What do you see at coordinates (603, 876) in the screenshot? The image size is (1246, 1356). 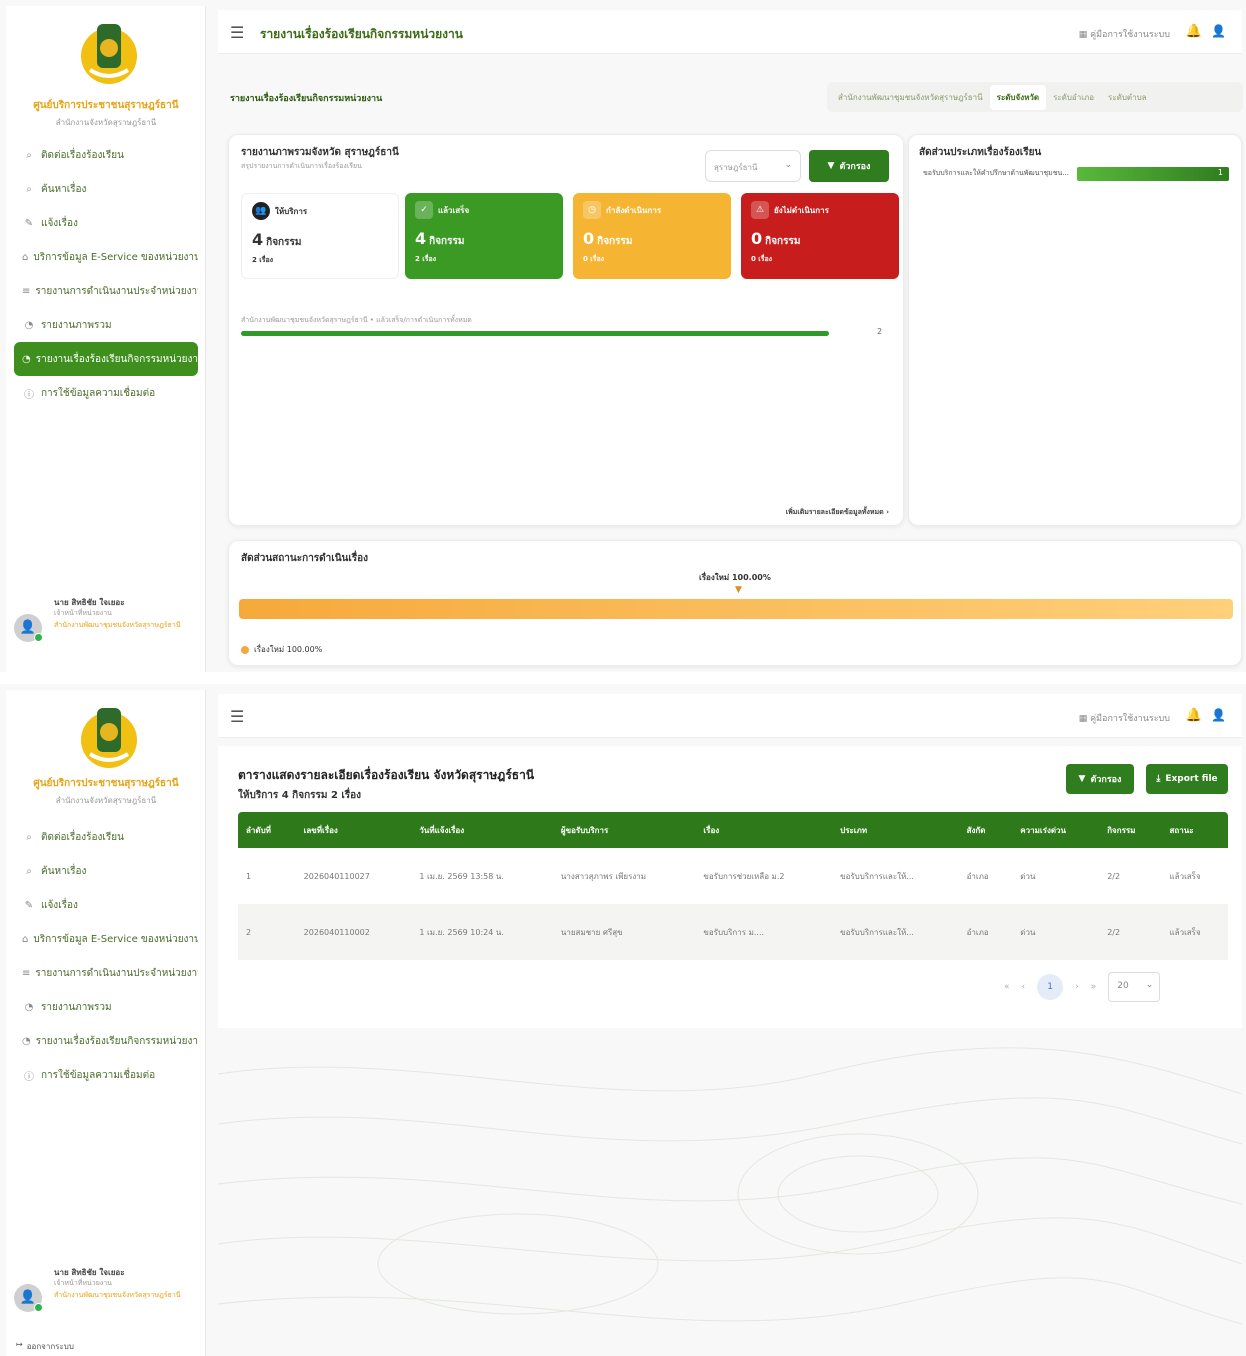 I see `table-cell: นางสาวสุภาพร เพียรงาม` at bounding box center [603, 876].